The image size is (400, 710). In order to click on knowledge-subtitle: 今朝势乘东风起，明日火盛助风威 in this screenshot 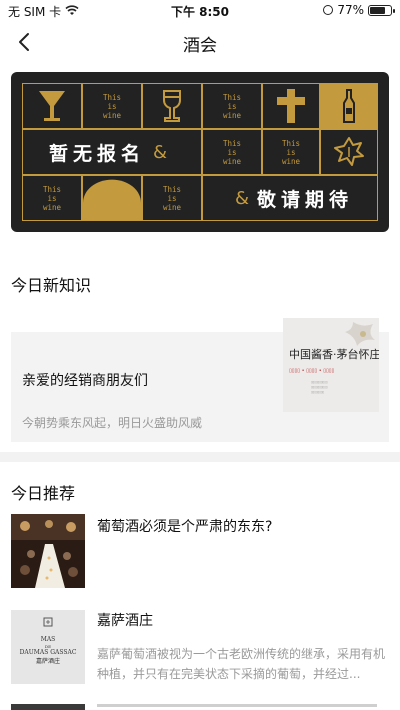, I will do `click(112, 423)`.